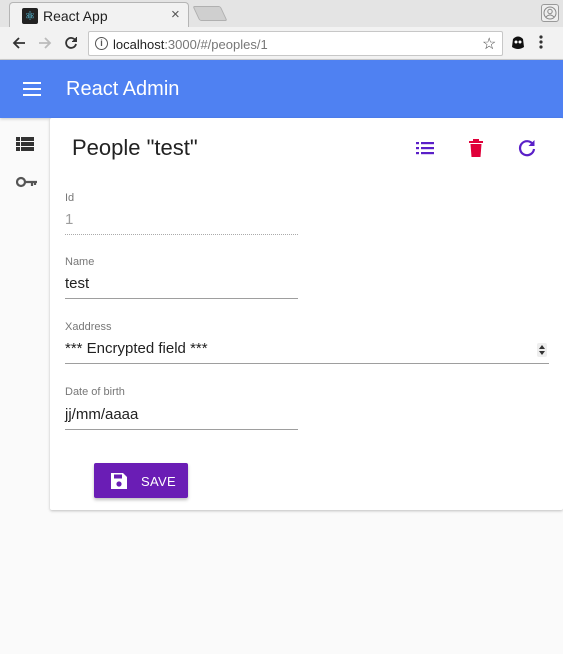  What do you see at coordinates (30, 16) in the screenshot?
I see `react-logo-icon: ⚛` at bounding box center [30, 16].